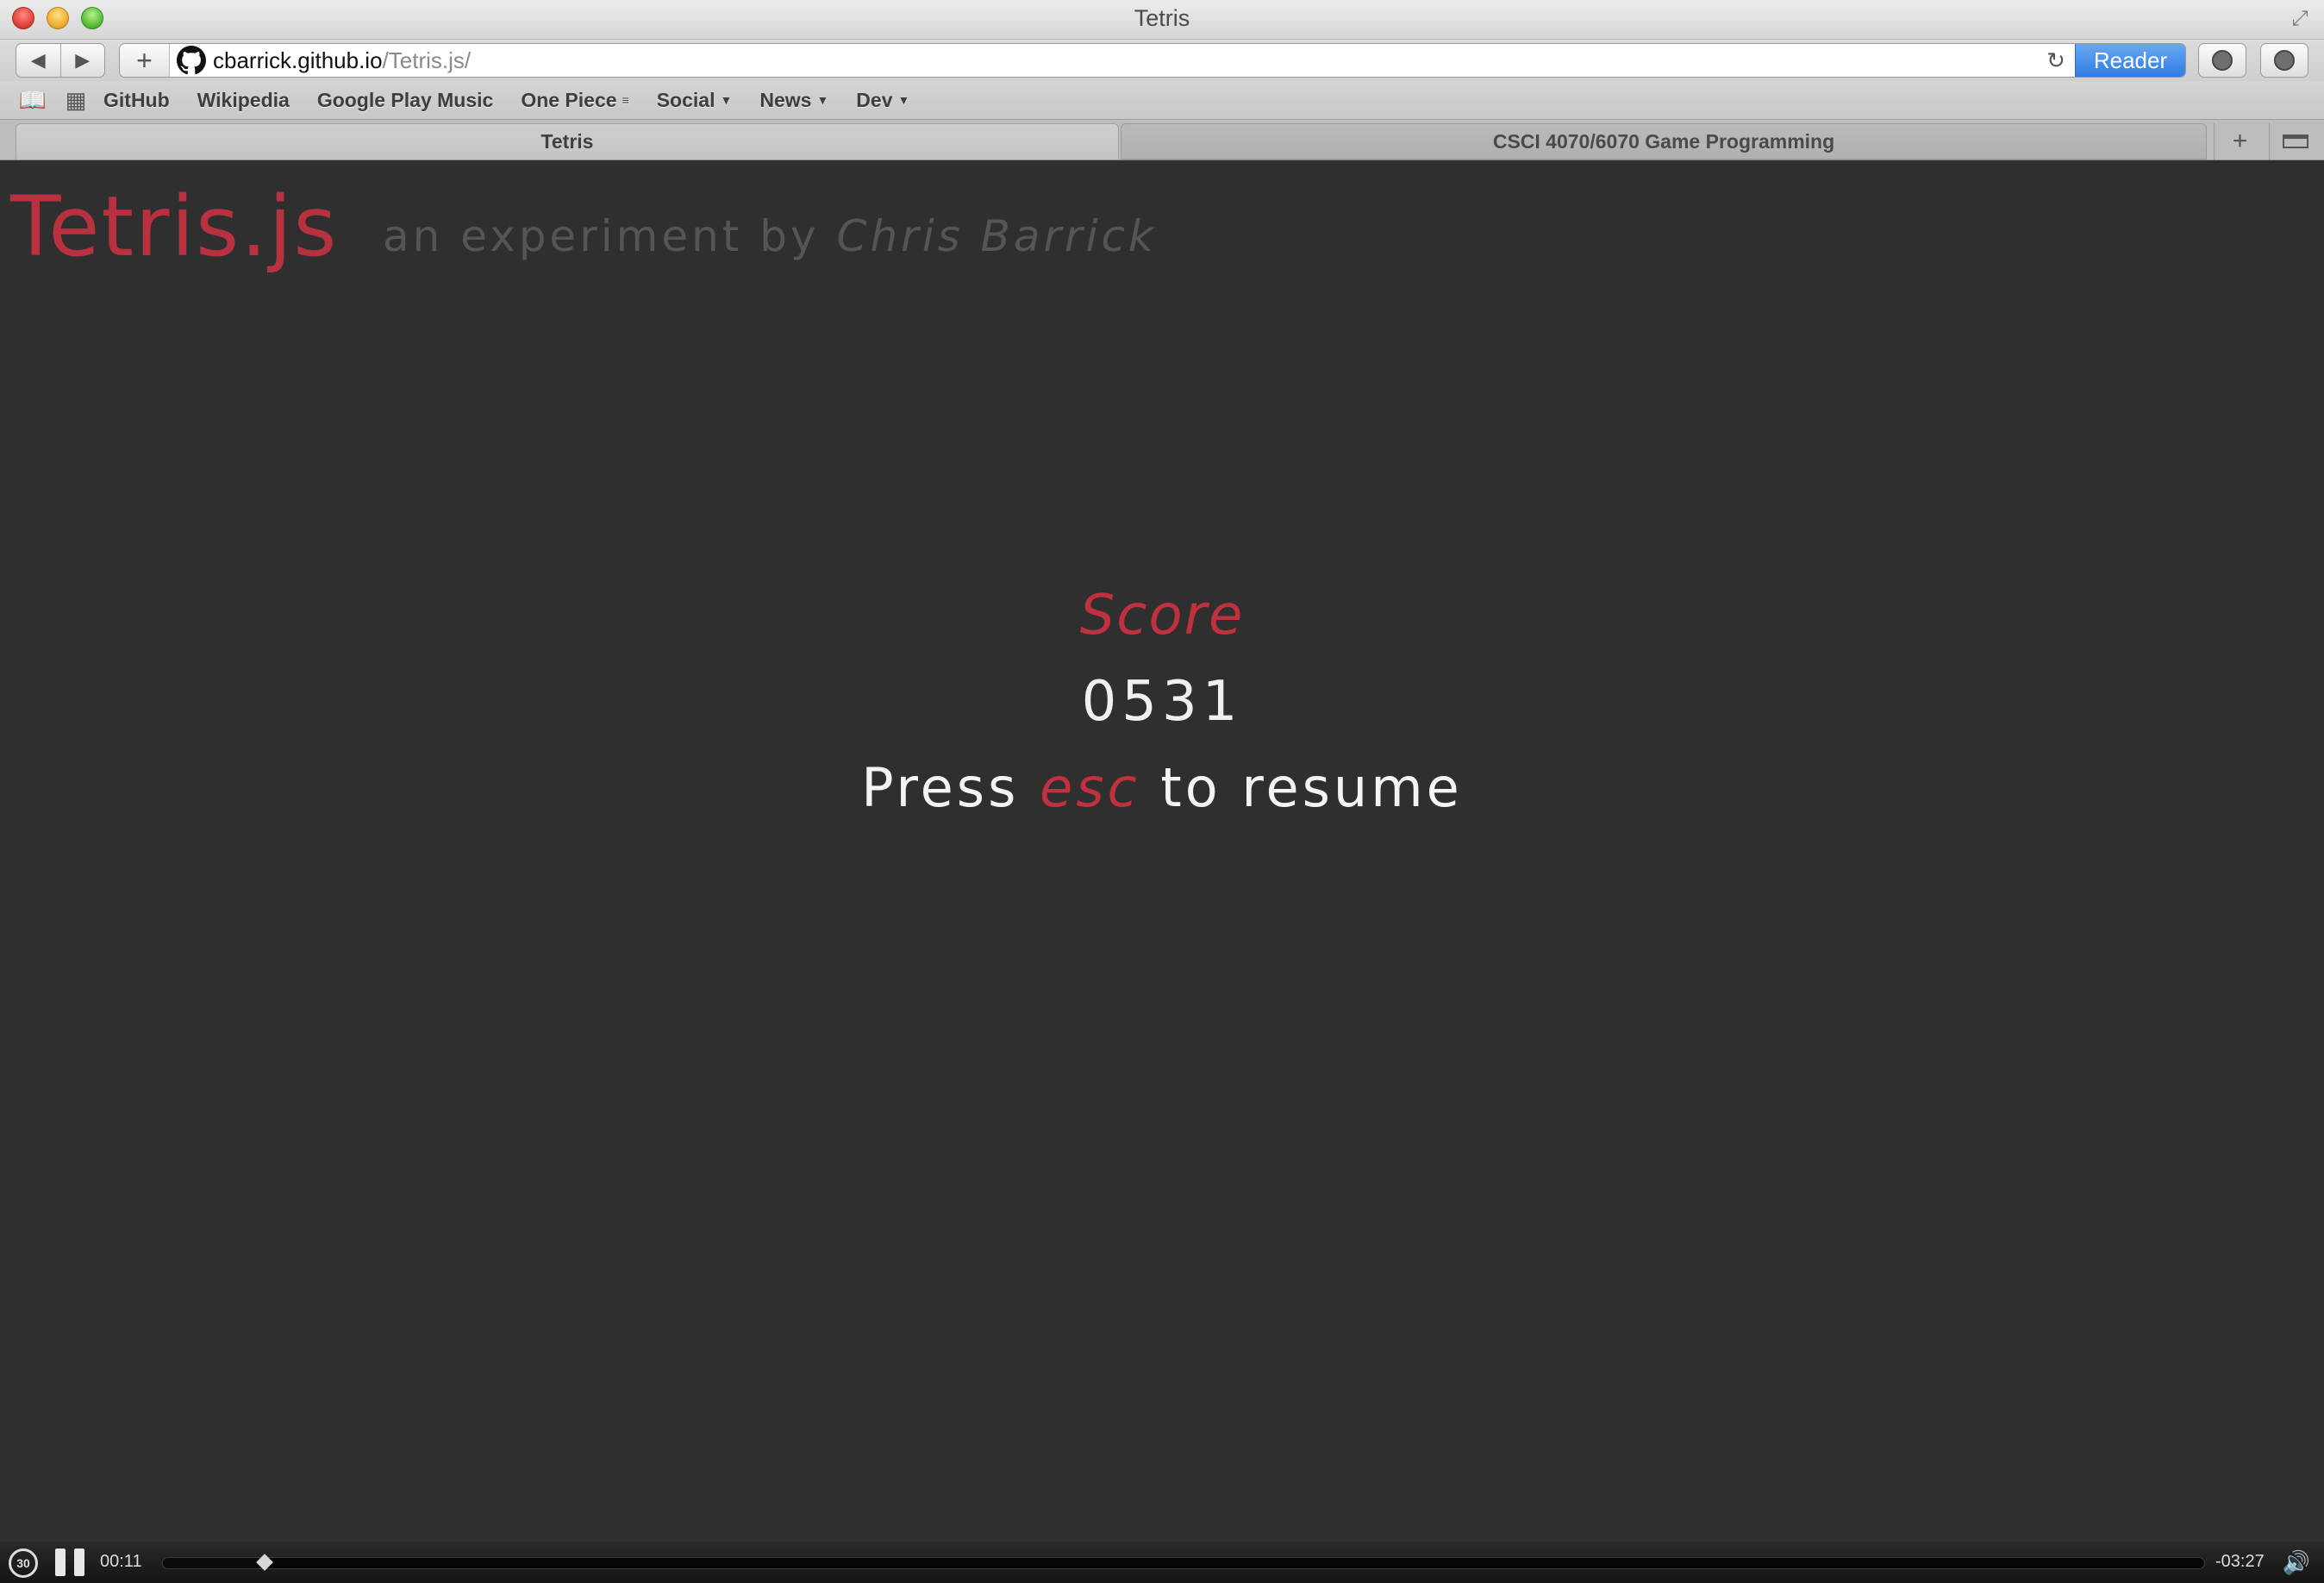 The image size is (2324, 1583). I want to click on tab-csci-game-programming: CSCI 4070/6070 Game Programming, so click(1664, 141).